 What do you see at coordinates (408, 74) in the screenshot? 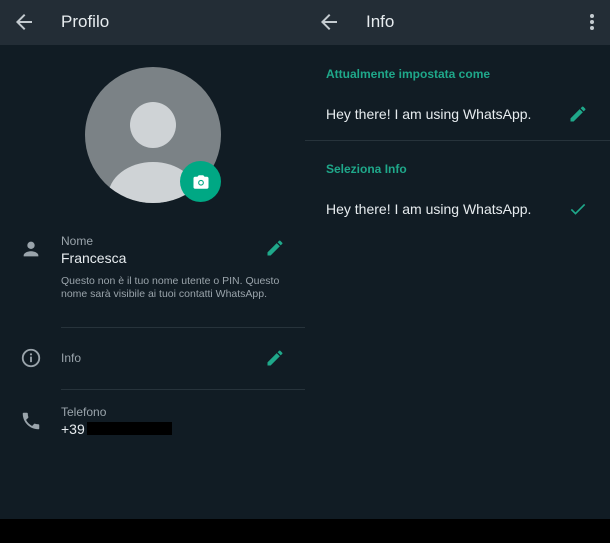
I see `current-section-label: Attualmente impostata come` at bounding box center [408, 74].